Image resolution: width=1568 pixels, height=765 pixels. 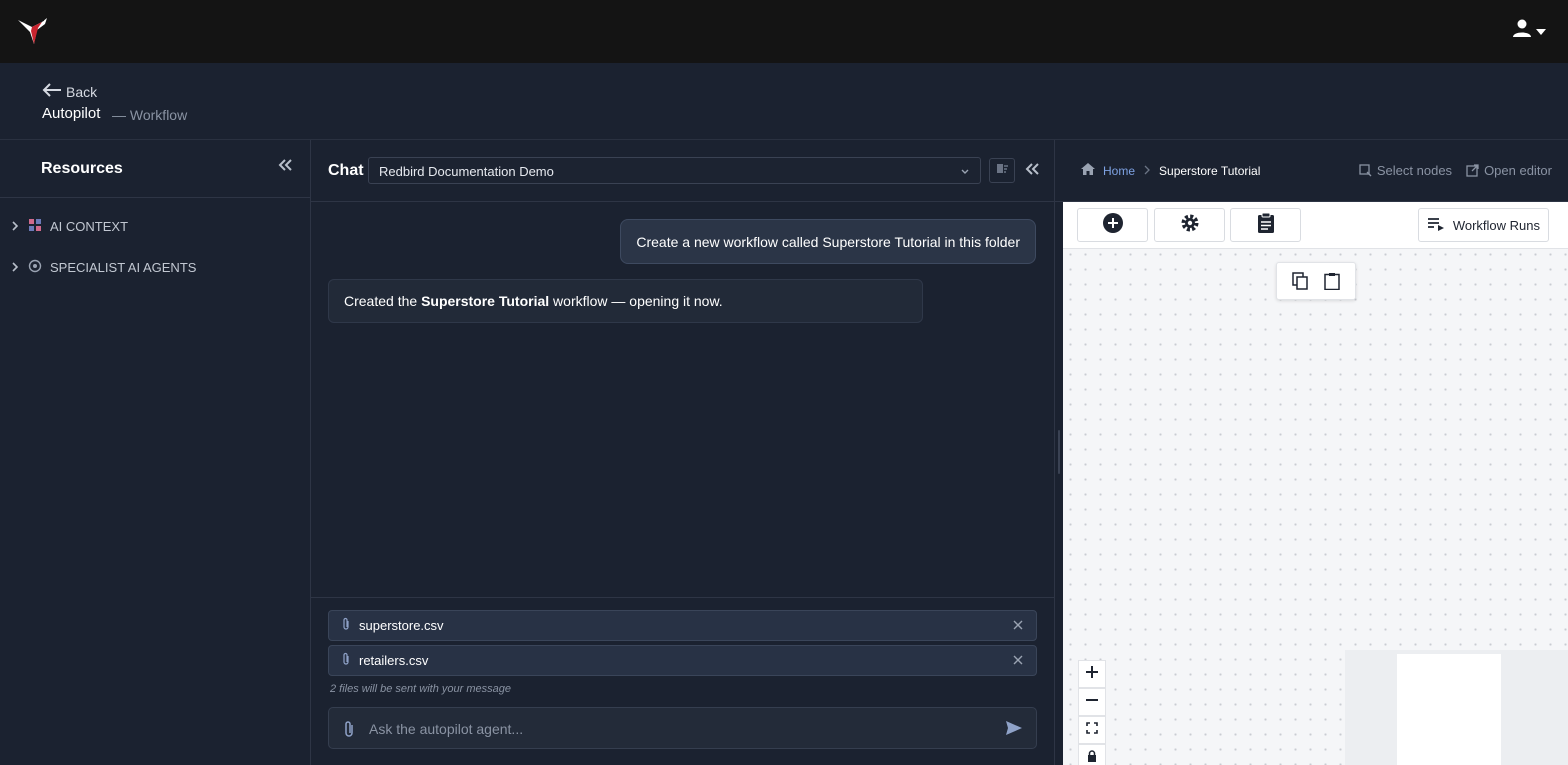 I want to click on collapse-chat-button, so click(x=1032, y=171).